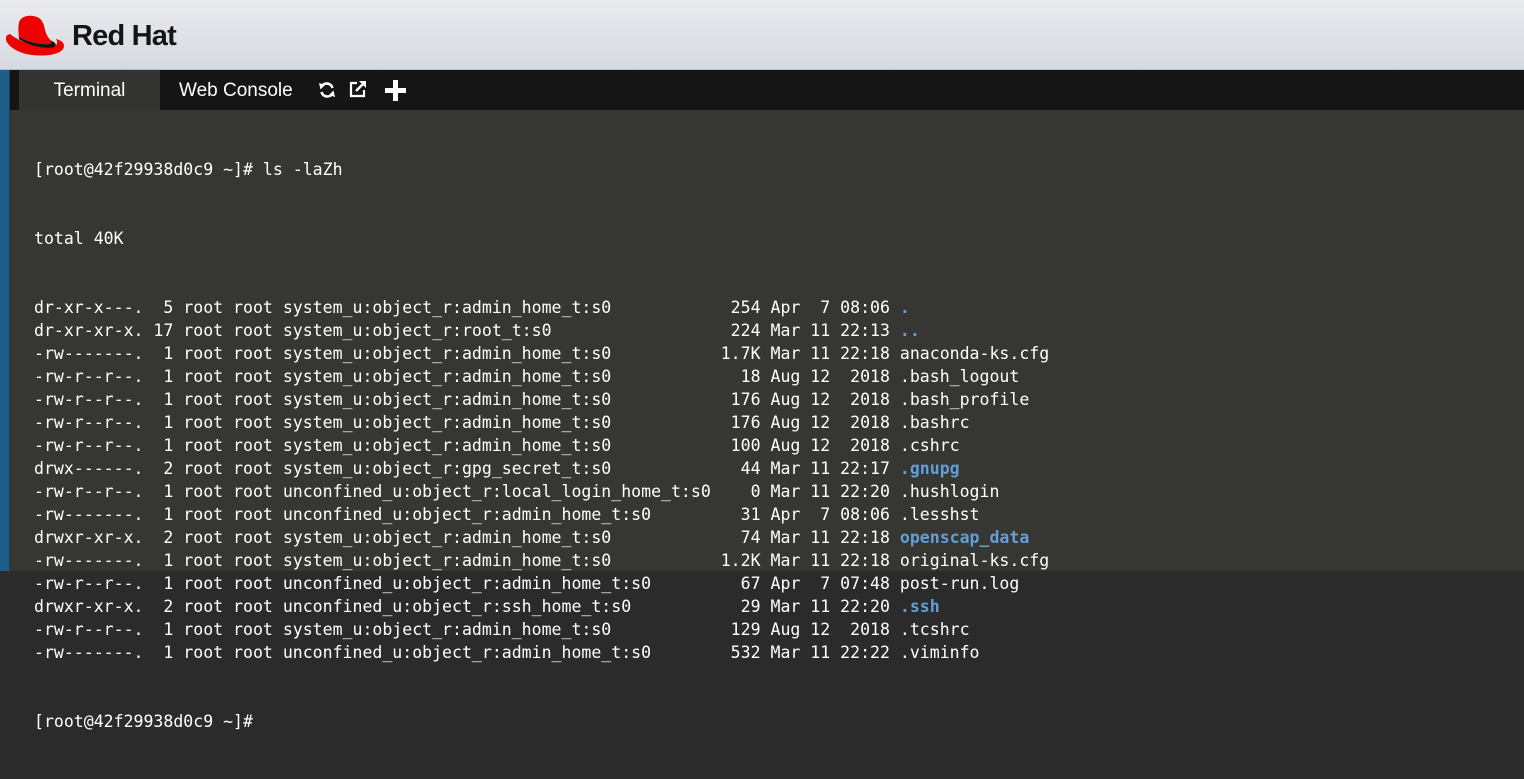 The width and height of the screenshot is (1524, 779). I want to click on brand-name: Red Hat, so click(124, 35).